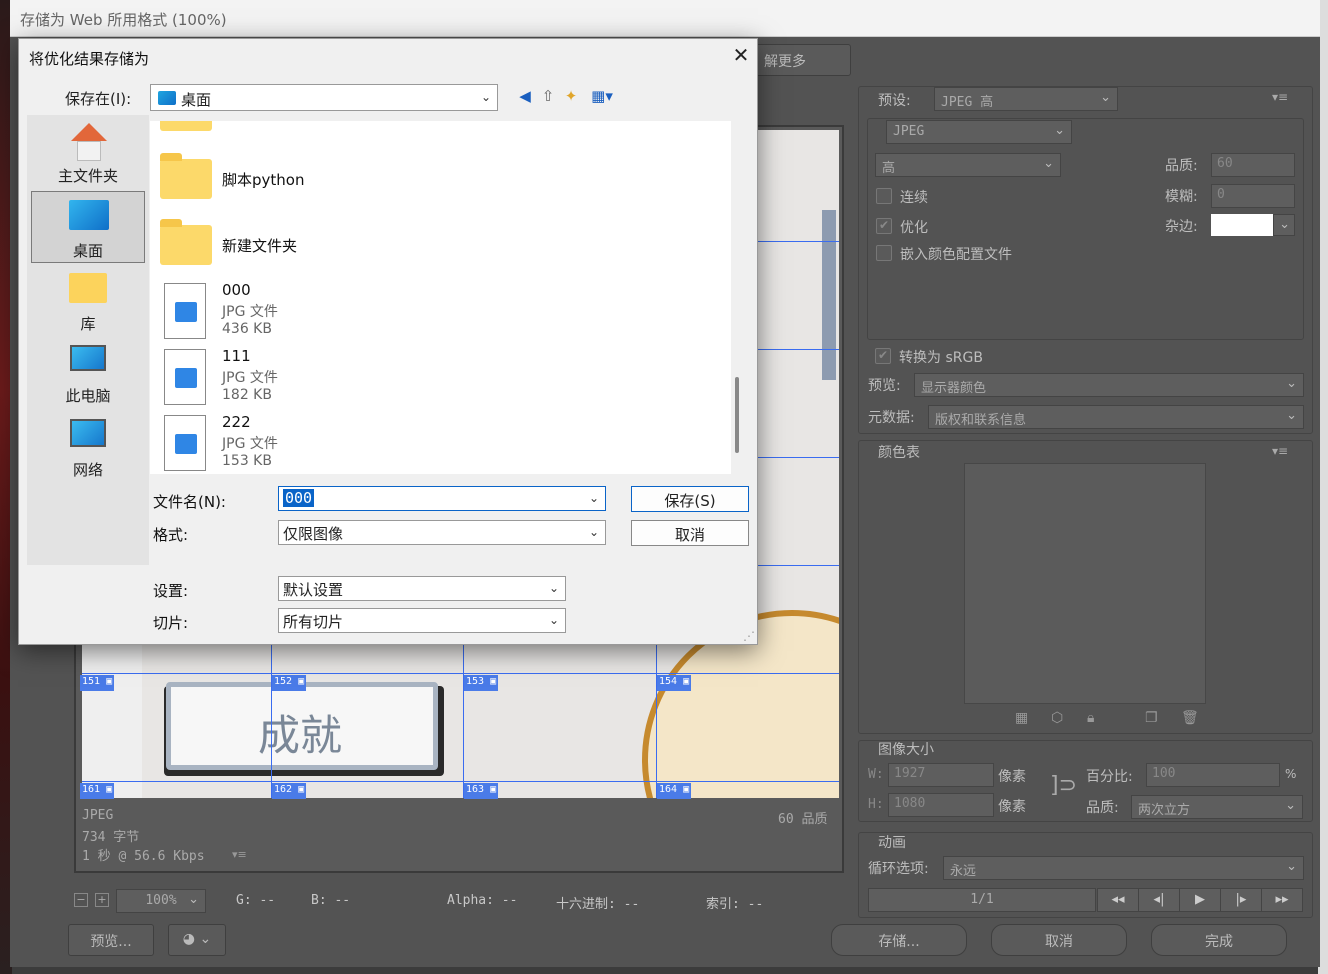 The image size is (1328, 974). I want to click on slice-number: 152, so click(283, 681).